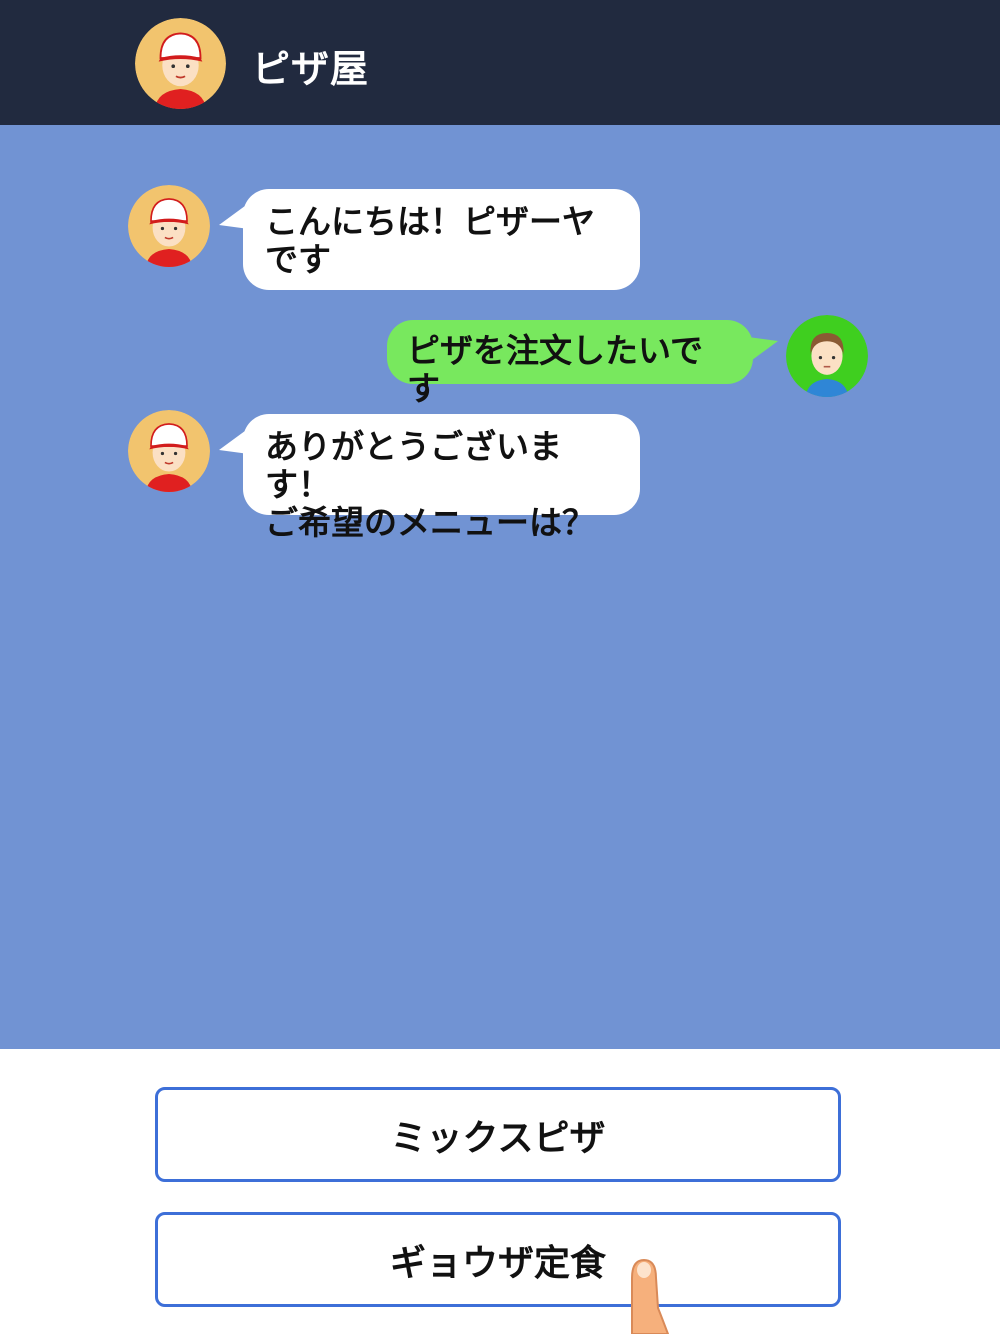 The height and width of the screenshot is (1334, 1000). What do you see at coordinates (763, 350) in the screenshot?
I see `bubble-tail` at bounding box center [763, 350].